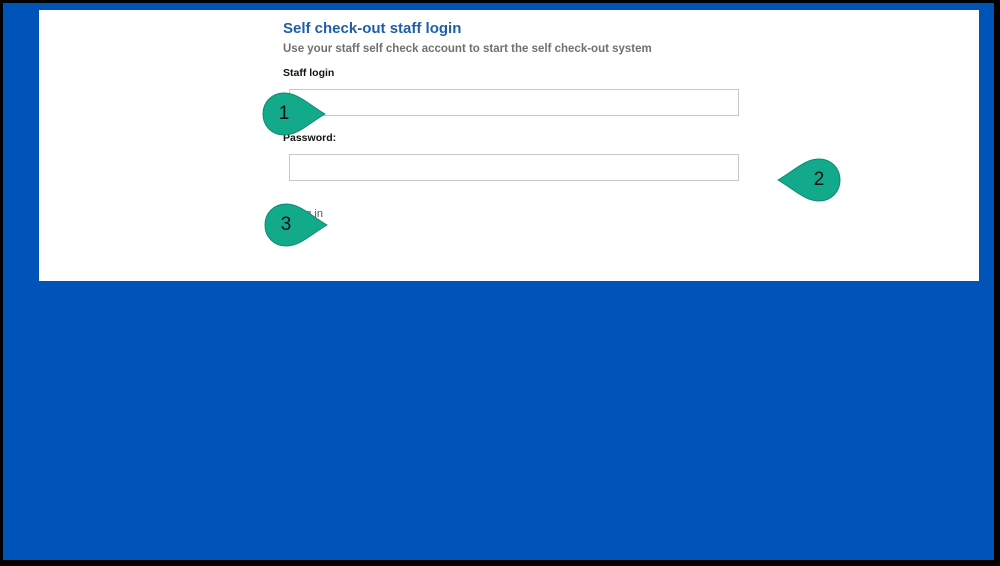 The width and height of the screenshot is (1000, 566). What do you see at coordinates (514, 167) in the screenshot?
I see `password-input` at bounding box center [514, 167].